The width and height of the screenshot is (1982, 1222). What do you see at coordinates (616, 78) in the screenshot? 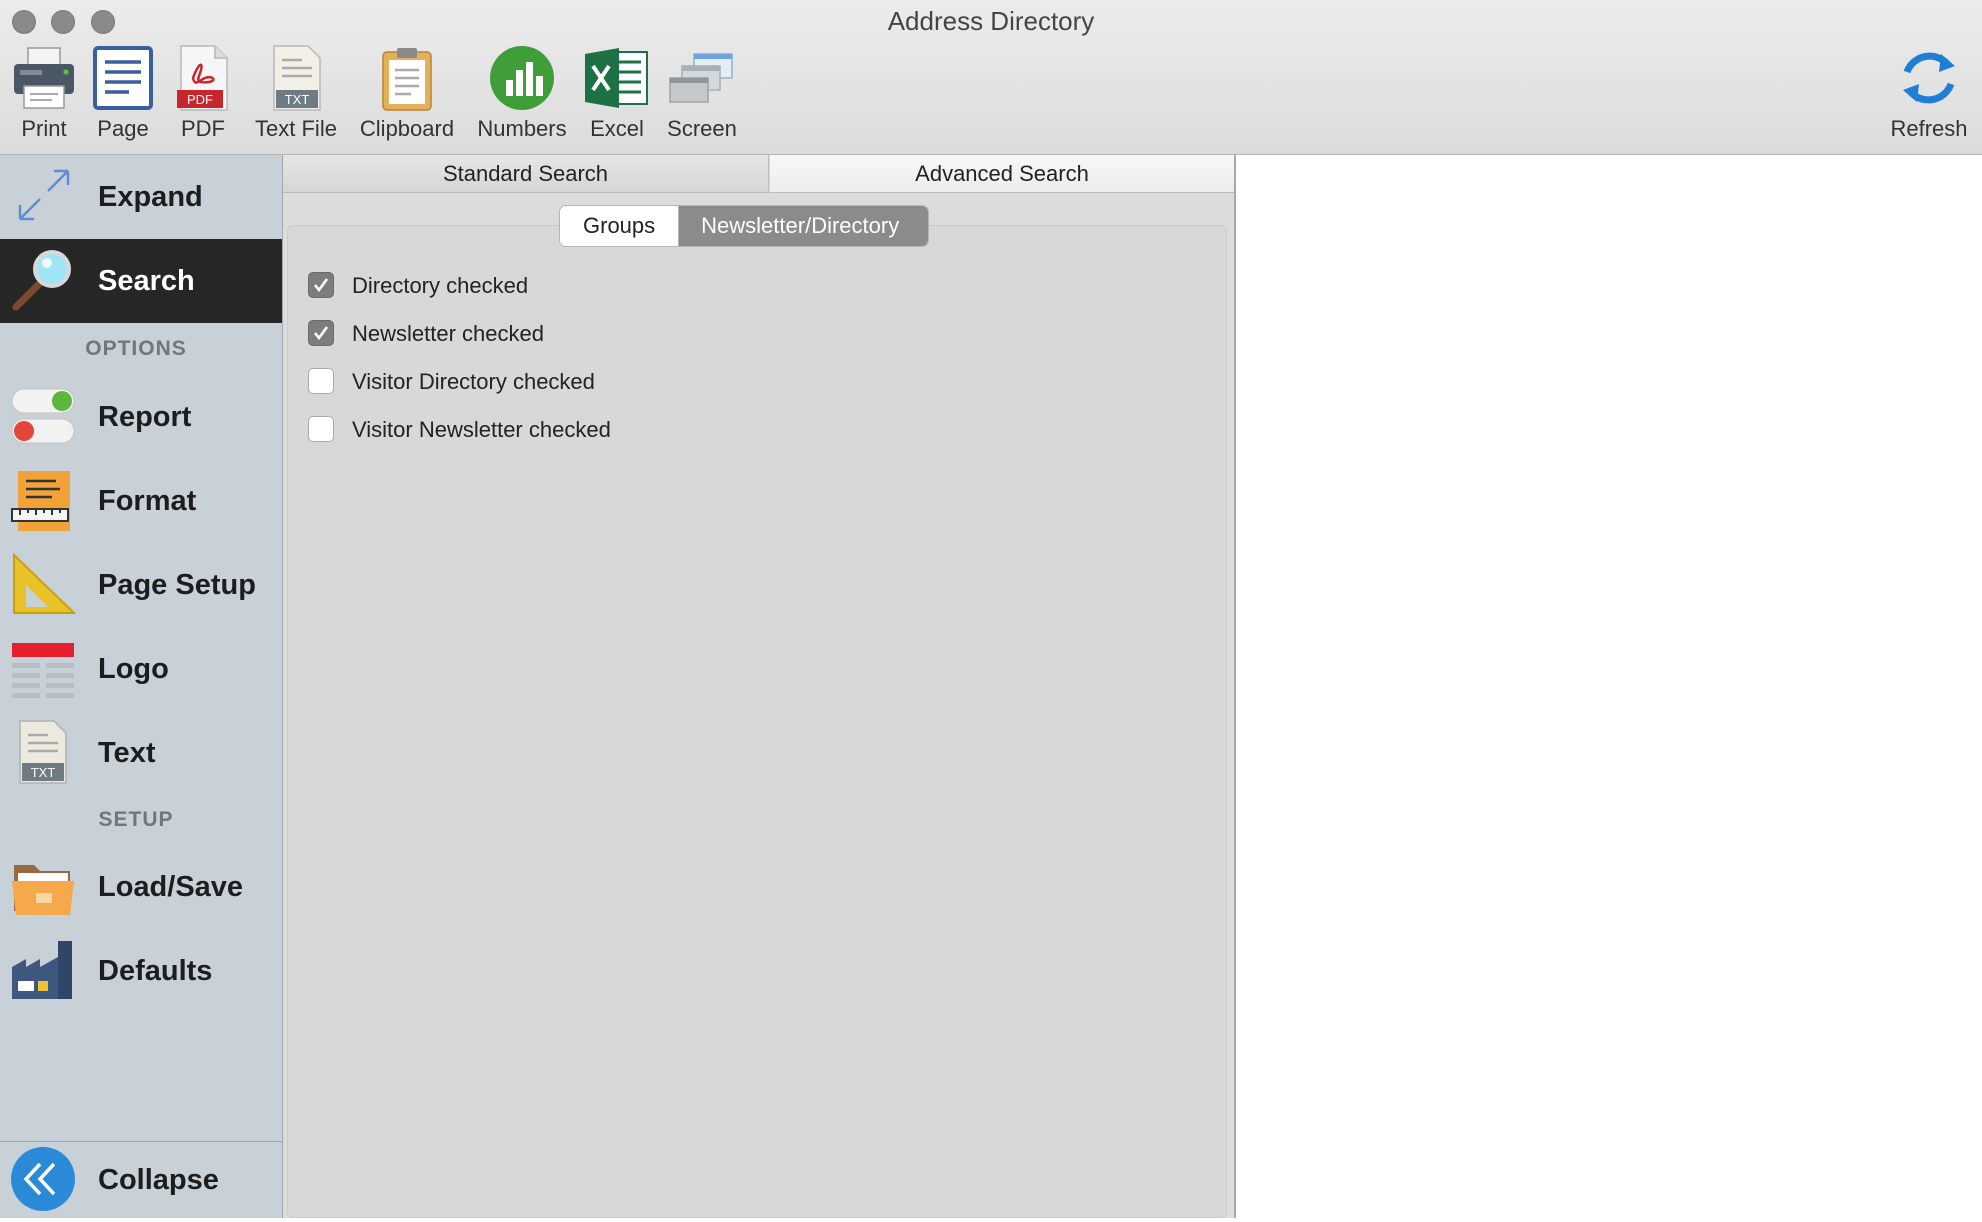
I see `excel-icon` at bounding box center [616, 78].